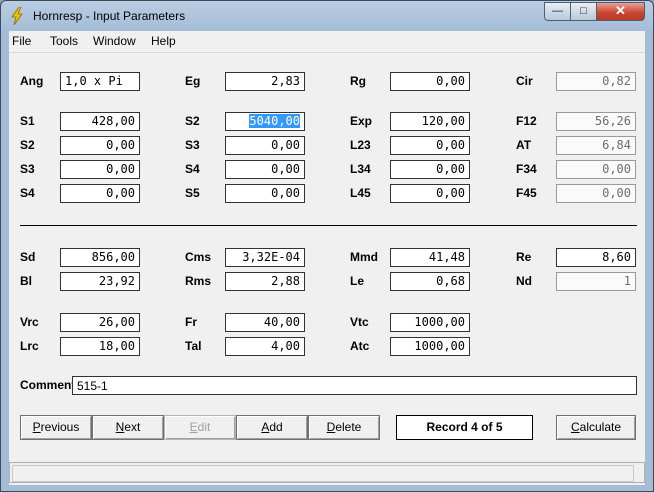 Image resolution: width=654 pixels, height=492 pixels. What do you see at coordinates (265, 322) in the screenshot?
I see `field-fr: 40,00` at bounding box center [265, 322].